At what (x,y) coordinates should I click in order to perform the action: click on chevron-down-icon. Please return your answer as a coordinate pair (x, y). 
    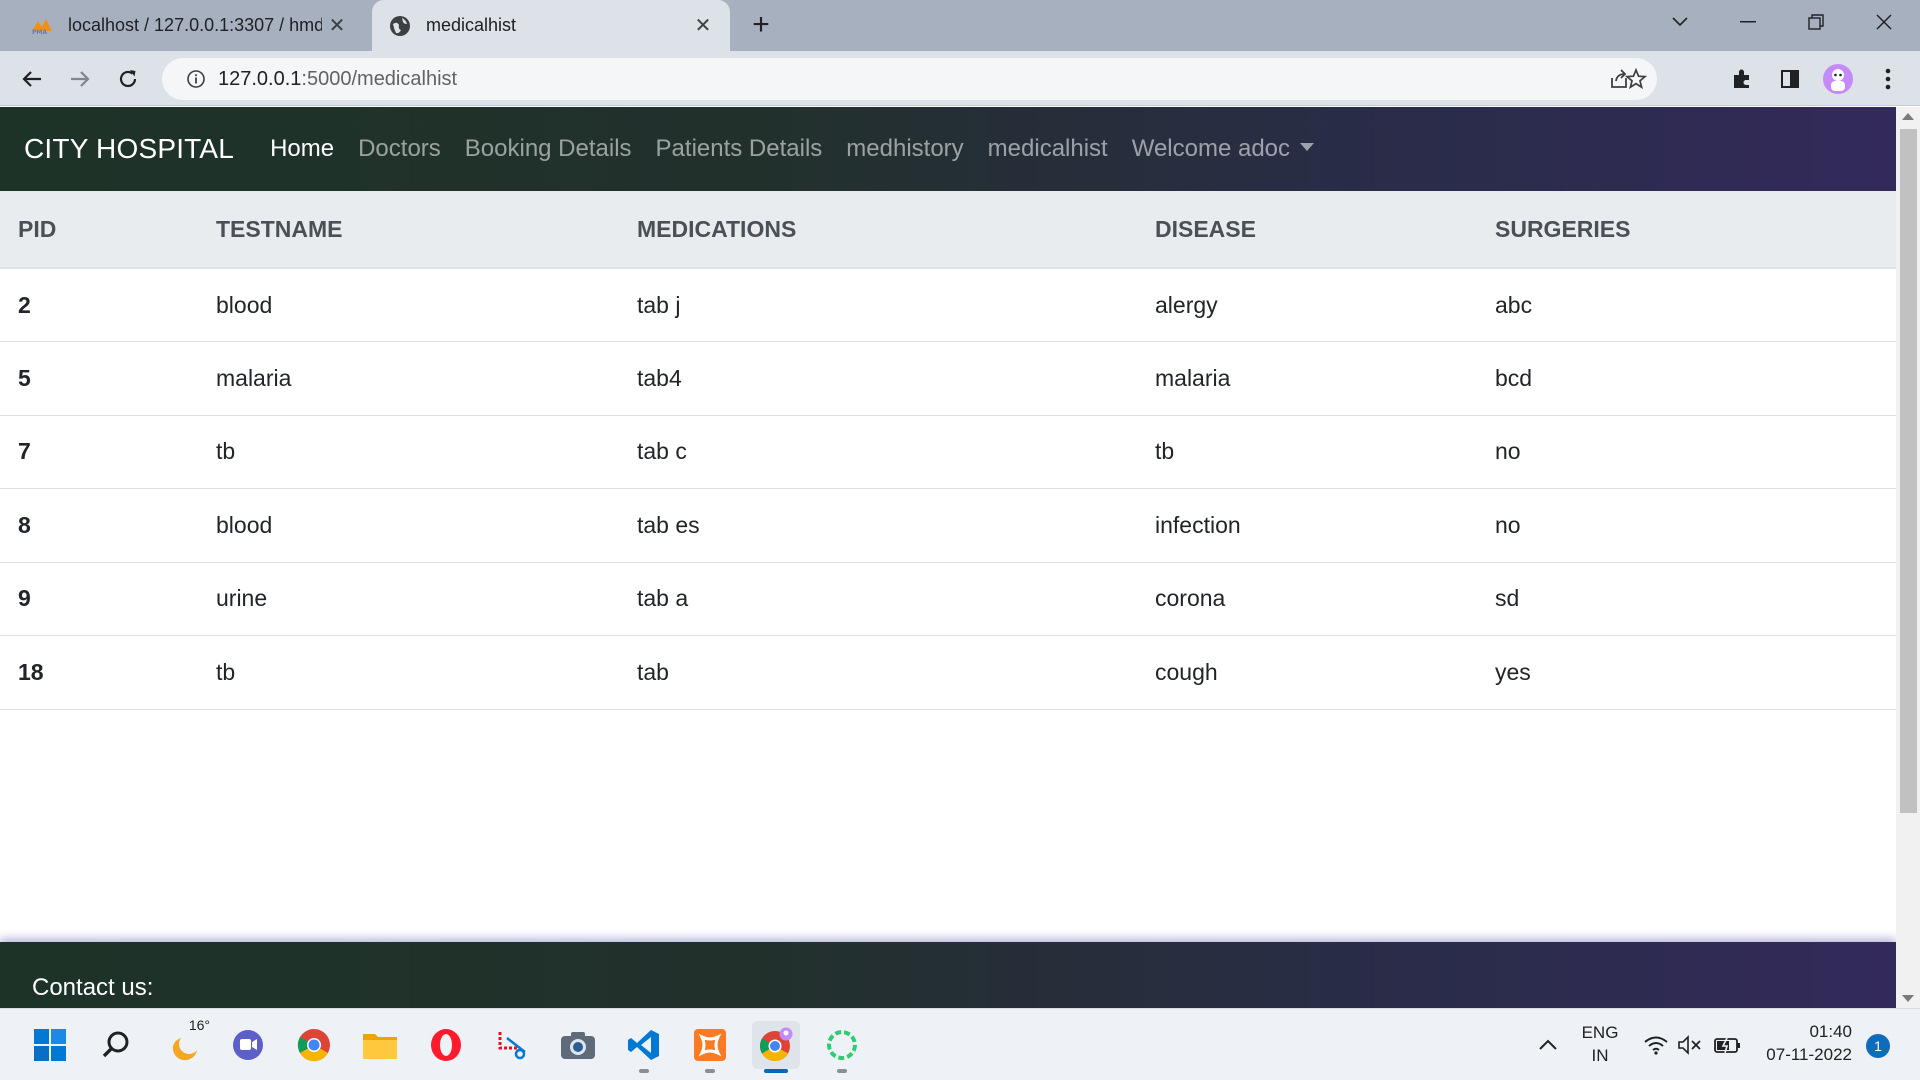
    Looking at the image, I should click on (1307, 146).